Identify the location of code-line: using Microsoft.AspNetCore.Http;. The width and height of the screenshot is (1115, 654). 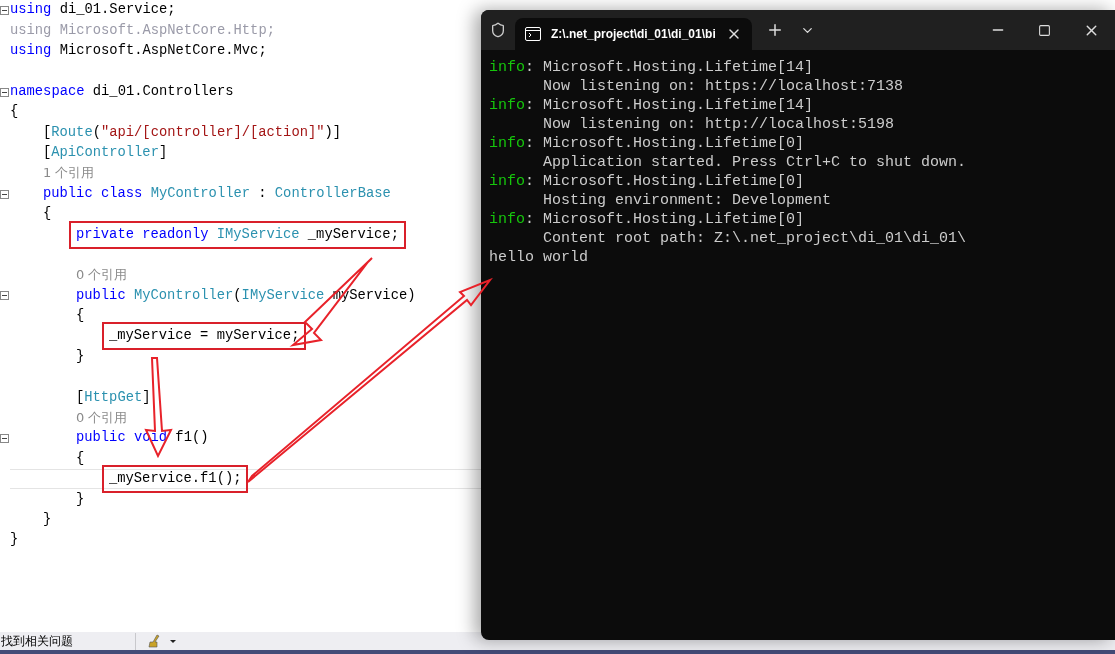
(142, 30).